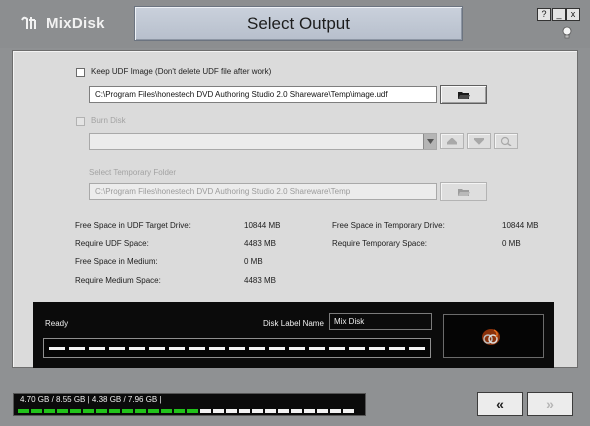  Describe the element at coordinates (520, 225) in the screenshot. I see `free-temp-value: 10844 MB` at that location.